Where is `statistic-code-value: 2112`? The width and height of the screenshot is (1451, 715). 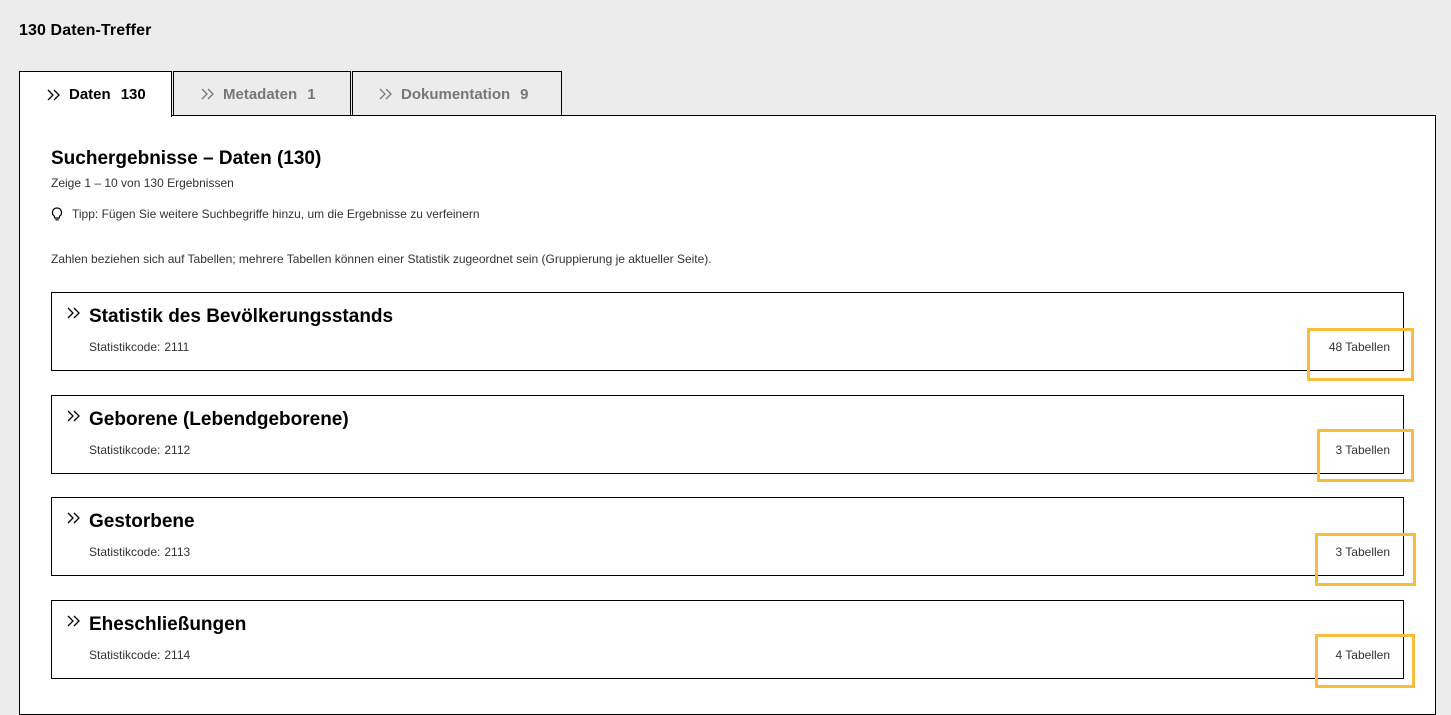
statistic-code-value: 2112 is located at coordinates (177, 450).